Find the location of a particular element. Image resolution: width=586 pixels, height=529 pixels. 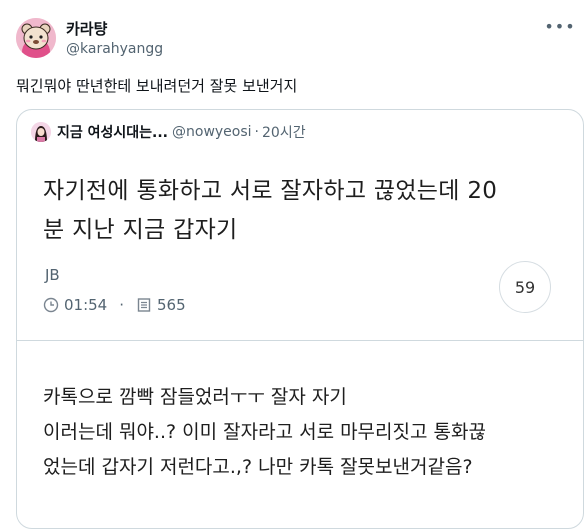

post-body-line: 카톡으로 깜빡 잠들었러ㅜㅜ 잘자 자기 is located at coordinates (195, 397).